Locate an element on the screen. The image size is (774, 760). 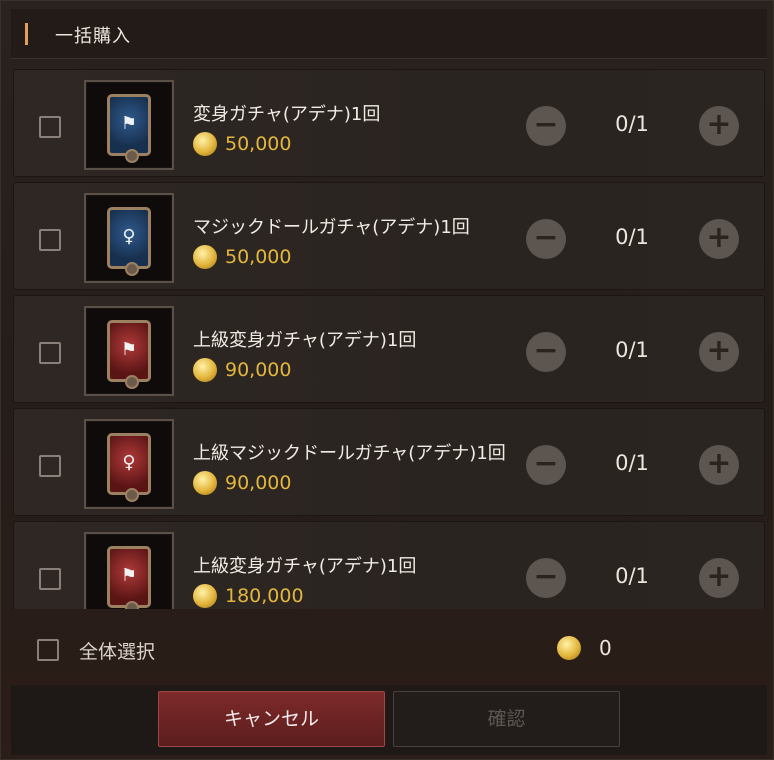
select-all-checkbox is located at coordinates (48, 650).